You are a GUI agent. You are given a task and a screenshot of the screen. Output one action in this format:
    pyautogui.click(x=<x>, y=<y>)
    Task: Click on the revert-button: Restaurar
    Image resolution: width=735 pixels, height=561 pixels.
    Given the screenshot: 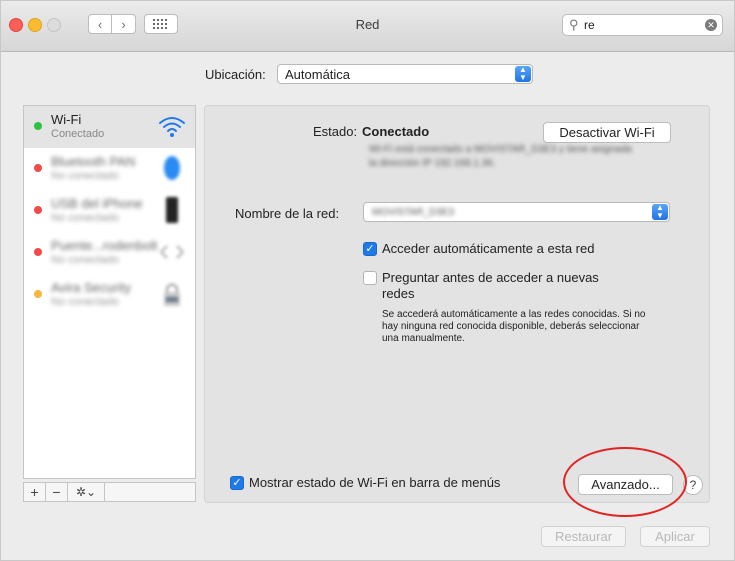 What is the action you would take?
    pyautogui.click(x=583, y=536)
    